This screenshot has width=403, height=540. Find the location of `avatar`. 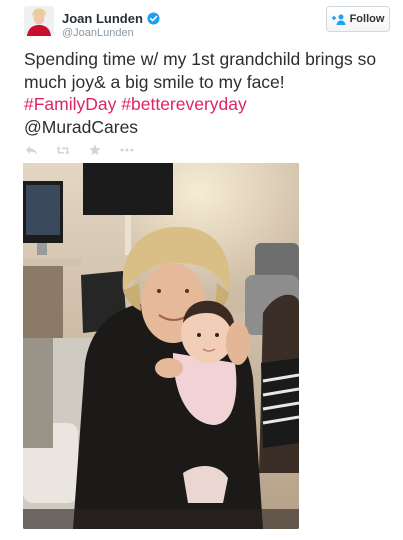

avatar is located at coordinates (39, 21).